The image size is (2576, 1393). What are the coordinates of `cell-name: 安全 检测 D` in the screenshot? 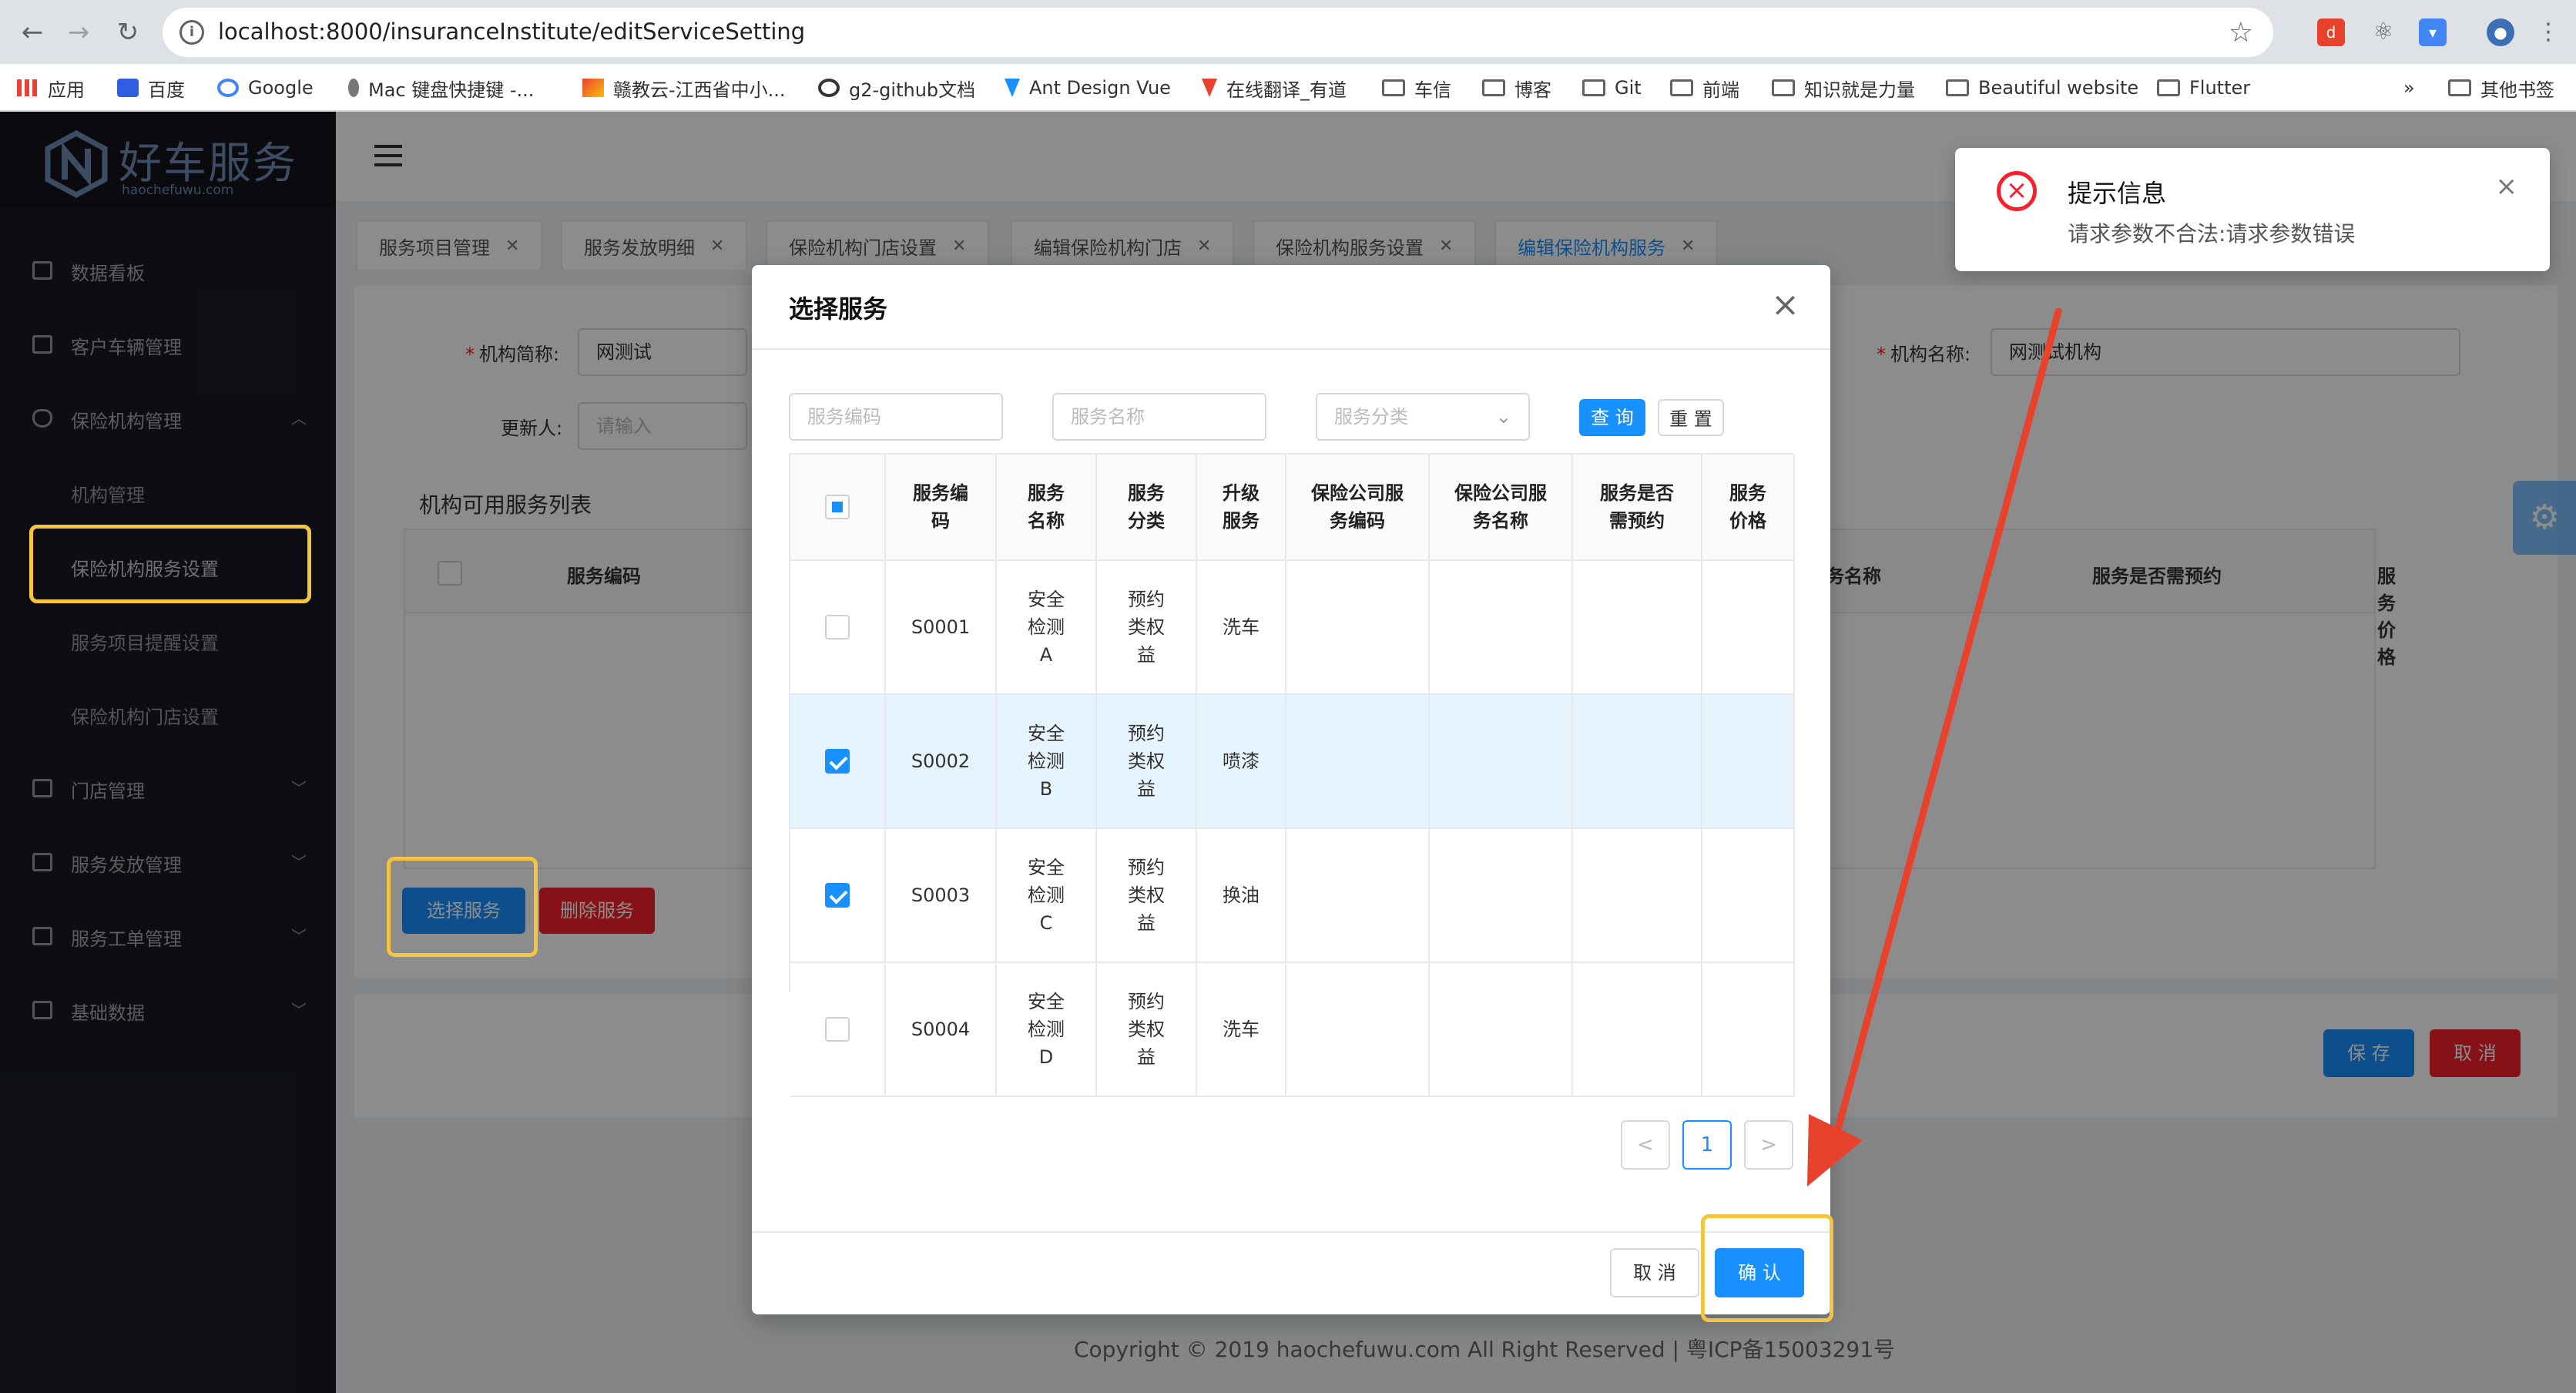 It's located at (1047, 1029).